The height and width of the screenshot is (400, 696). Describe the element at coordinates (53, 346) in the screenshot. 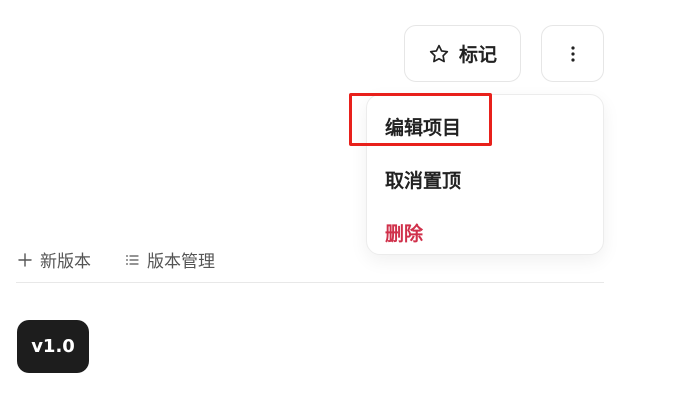

I see `version-badge: v1.0` at that location.